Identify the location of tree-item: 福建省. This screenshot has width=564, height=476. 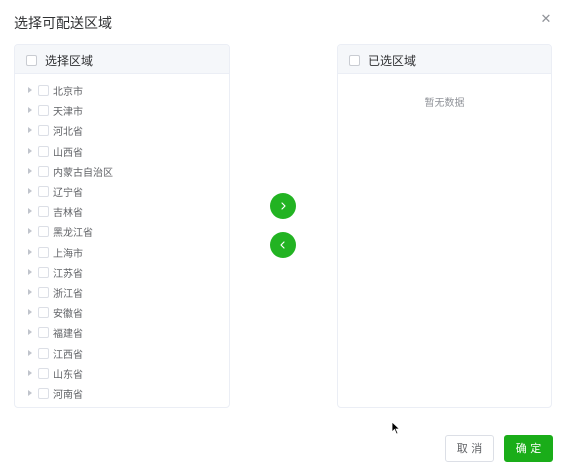
(122, 333).